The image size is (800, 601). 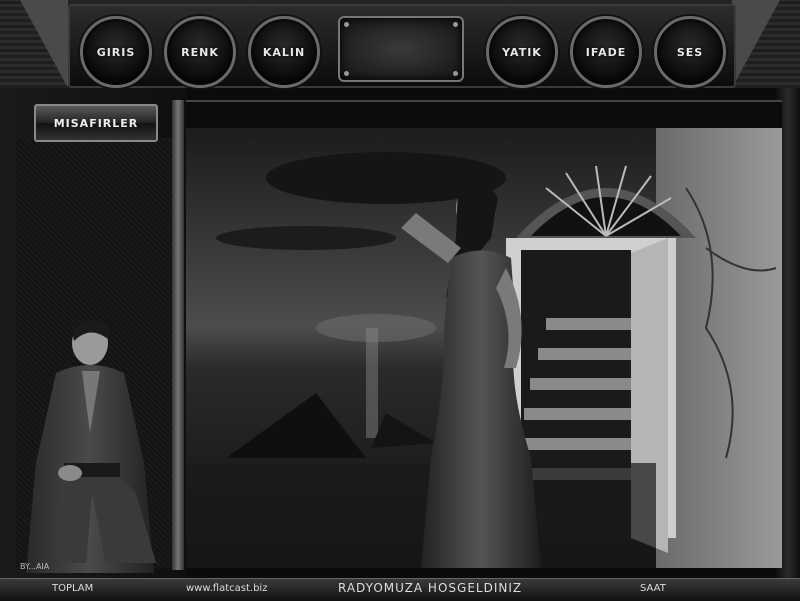 I want to click on menu-button-giris: GIRIS, so click(x=116, y=52).